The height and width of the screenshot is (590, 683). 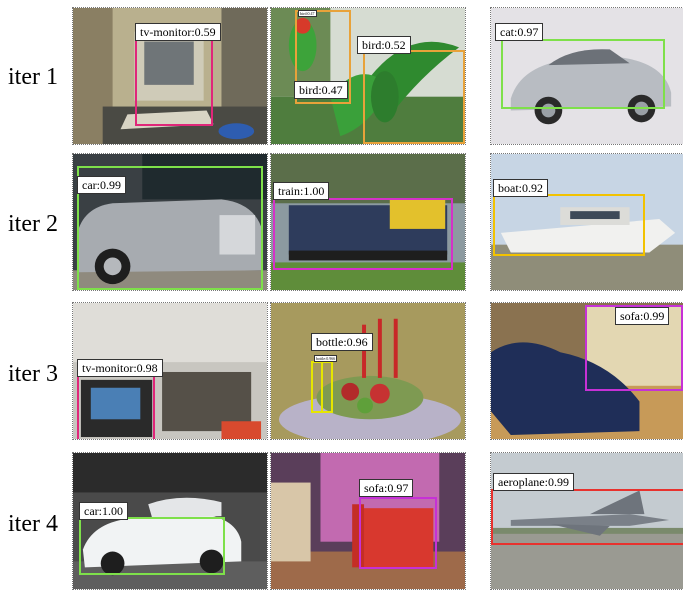 I want to click on detection-label: sofa:0.99, so click(x=642, y=316).